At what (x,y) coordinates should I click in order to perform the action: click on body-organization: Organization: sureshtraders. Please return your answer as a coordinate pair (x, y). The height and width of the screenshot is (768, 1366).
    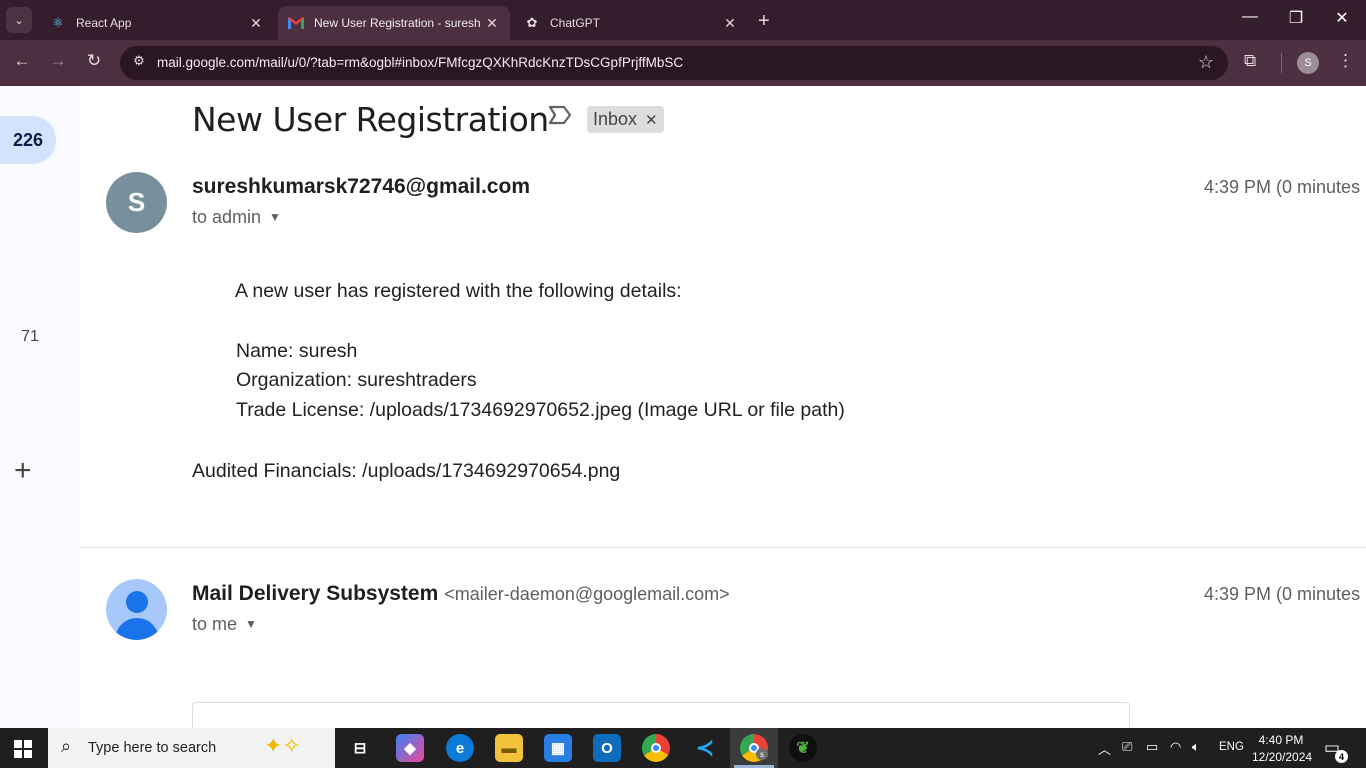
    Looking at the image, I should click on (356, 380).